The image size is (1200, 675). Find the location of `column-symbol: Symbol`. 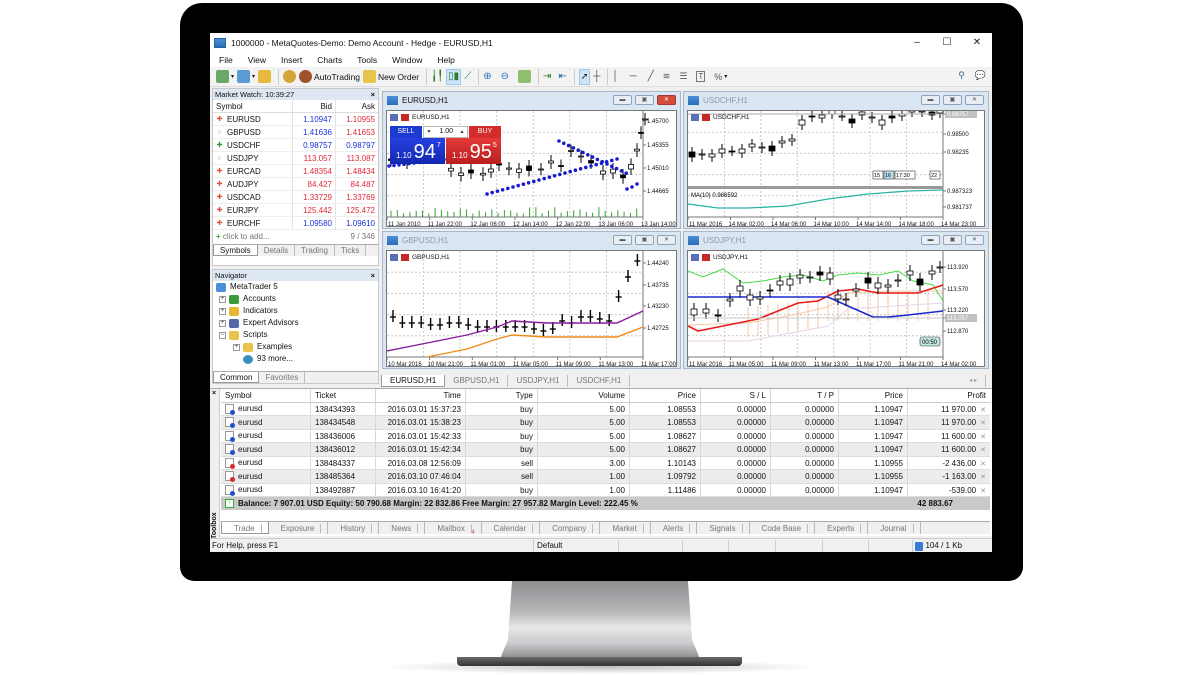

column-symbol: Symbol is located at coordinates (253, 106).